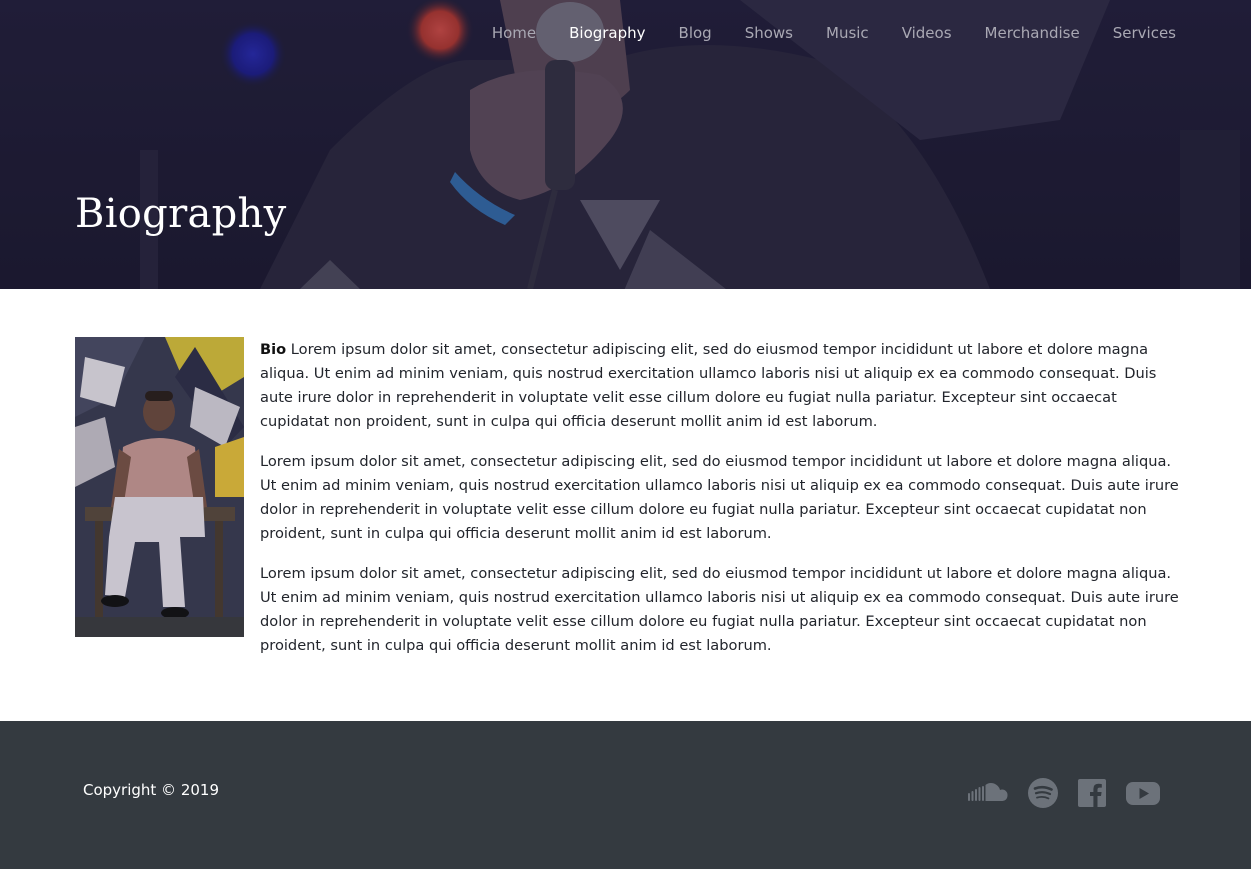 The width and height of the screenshot is (1251, 869). I want to click on social-links, so click(1055, 793).